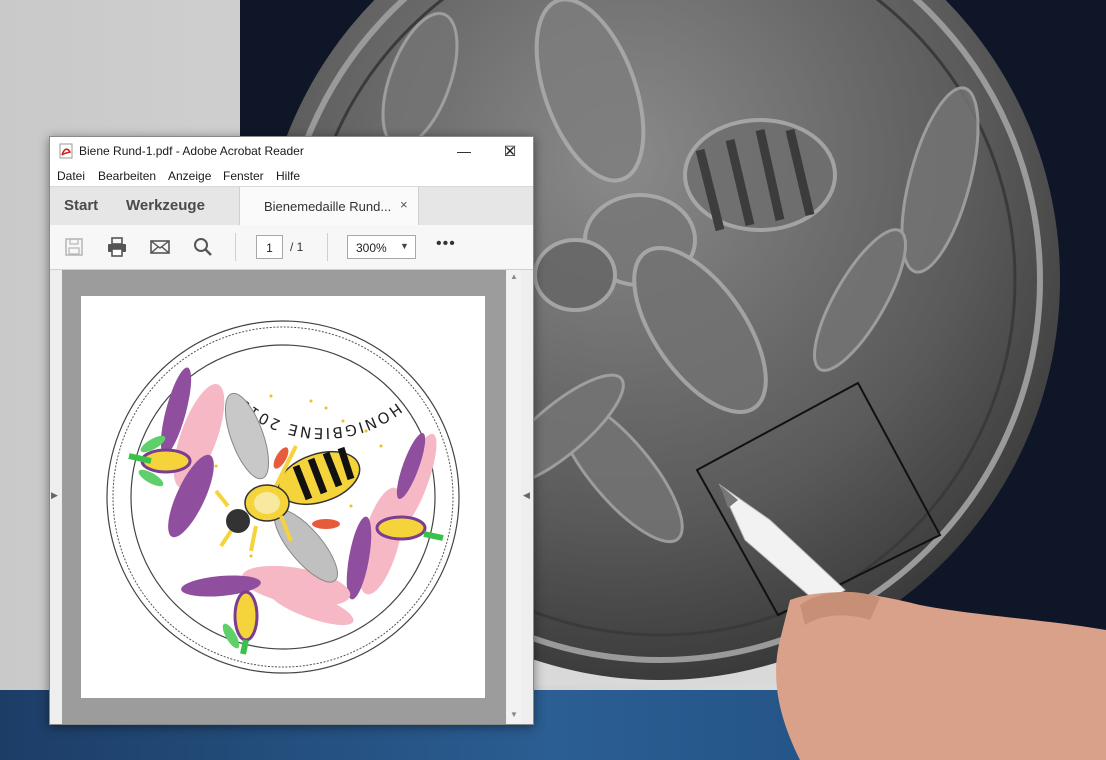 The height and width of the screenshot is (760, 1106). I want to click on tab-bar: Start Werkzeuge Bienemedaille Rund... ×, so click(291, 206).